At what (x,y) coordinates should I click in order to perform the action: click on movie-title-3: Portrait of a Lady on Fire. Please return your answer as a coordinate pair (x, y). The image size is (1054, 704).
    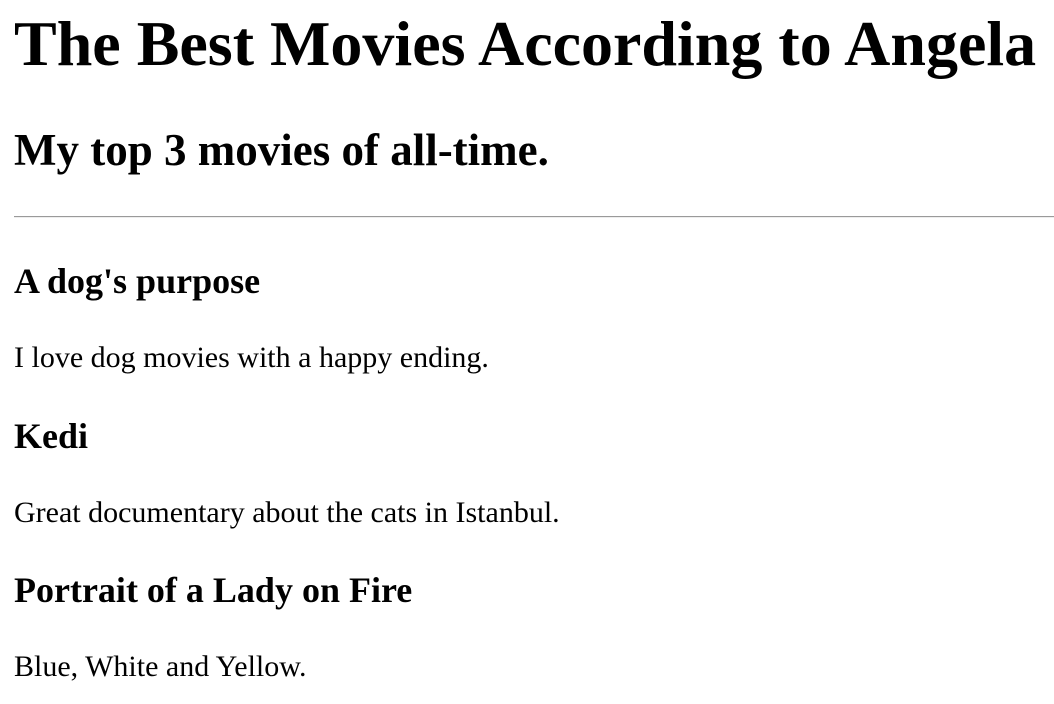
    Looking at the image, I should click on (213, 590).